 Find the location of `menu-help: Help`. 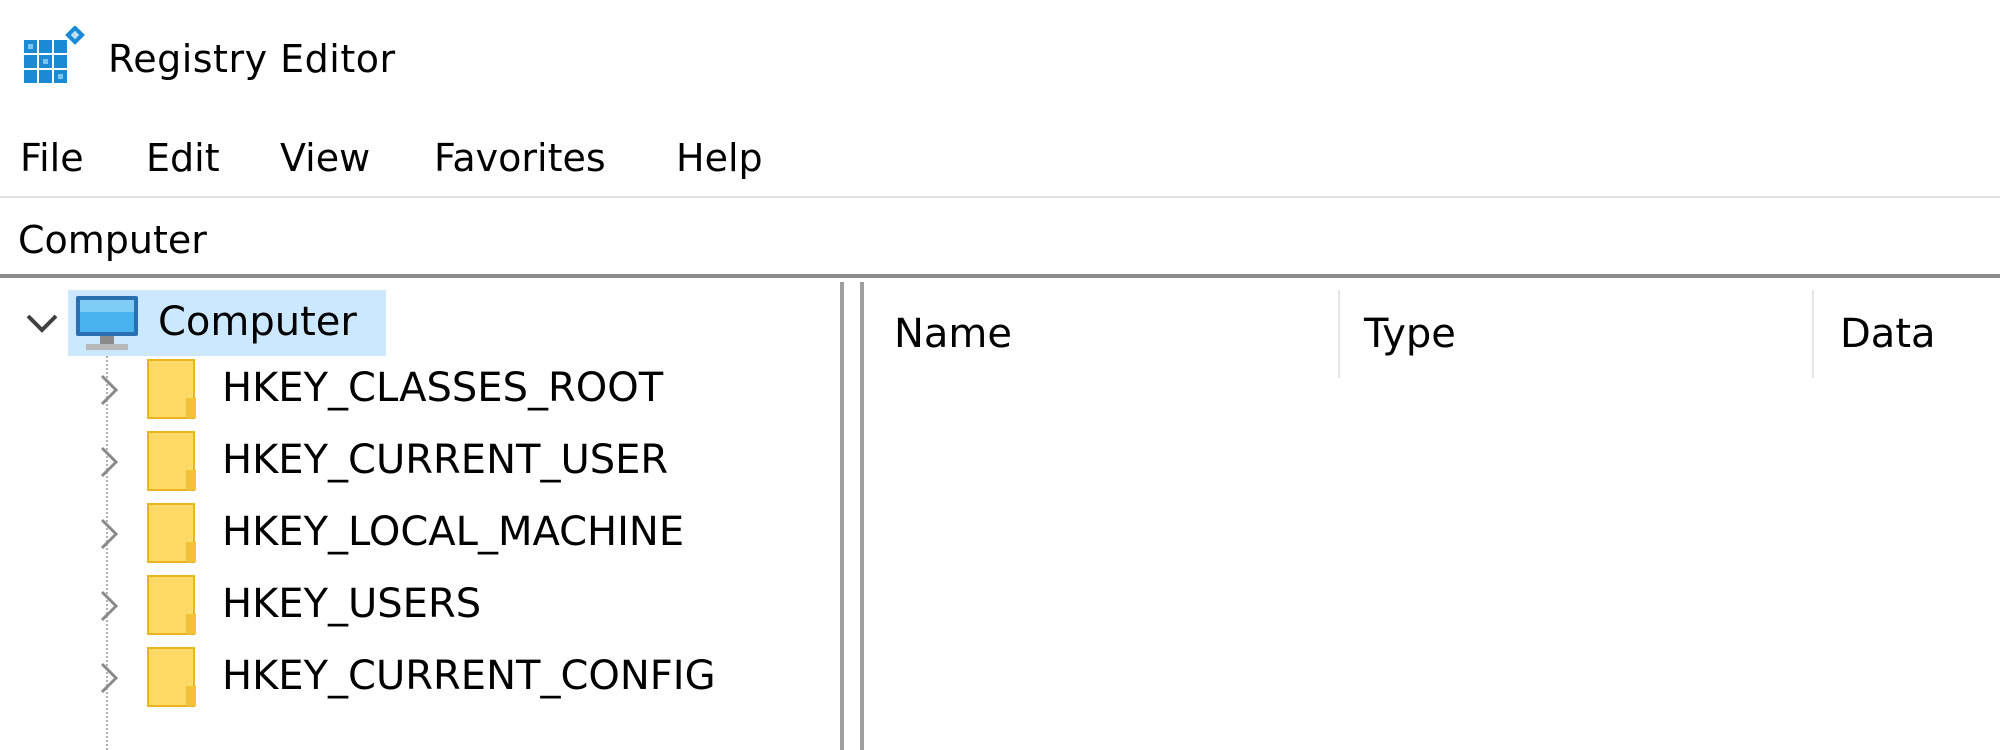

menu-help: Help is located at coordinates (719, 158).